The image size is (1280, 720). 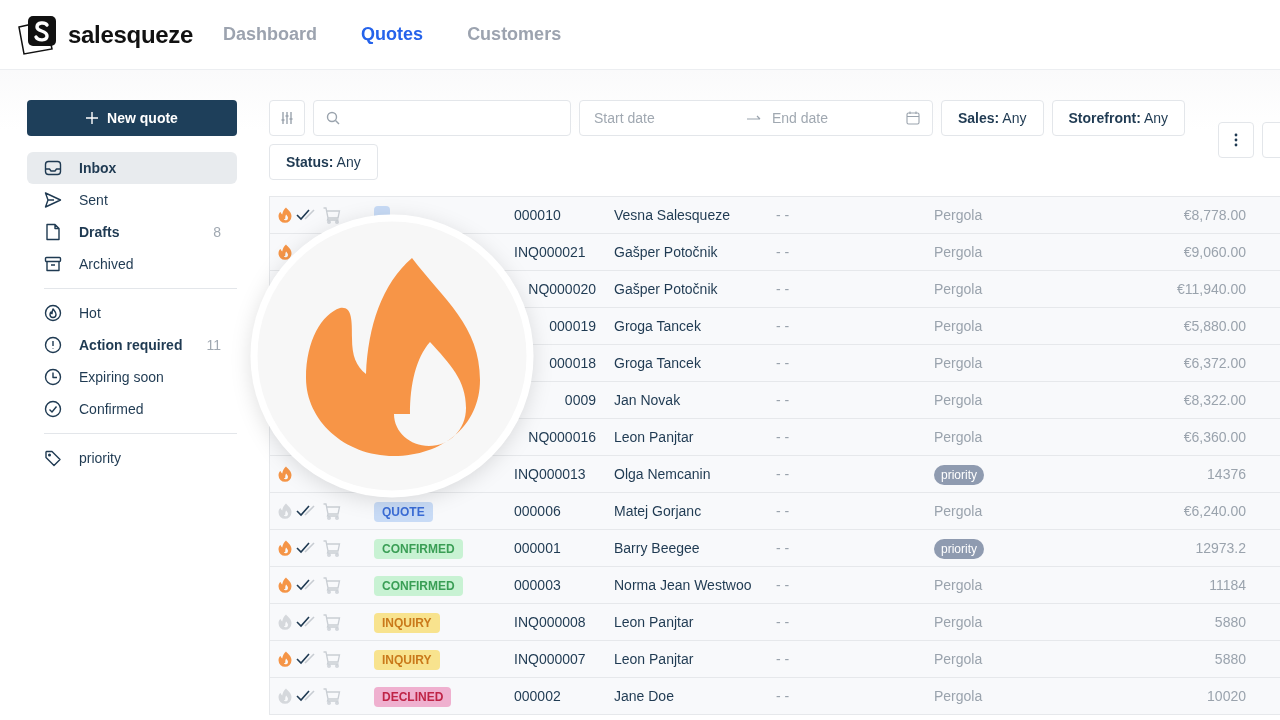 I want to click on sidebar-item: Confirmed, so click(x=132, y=409).